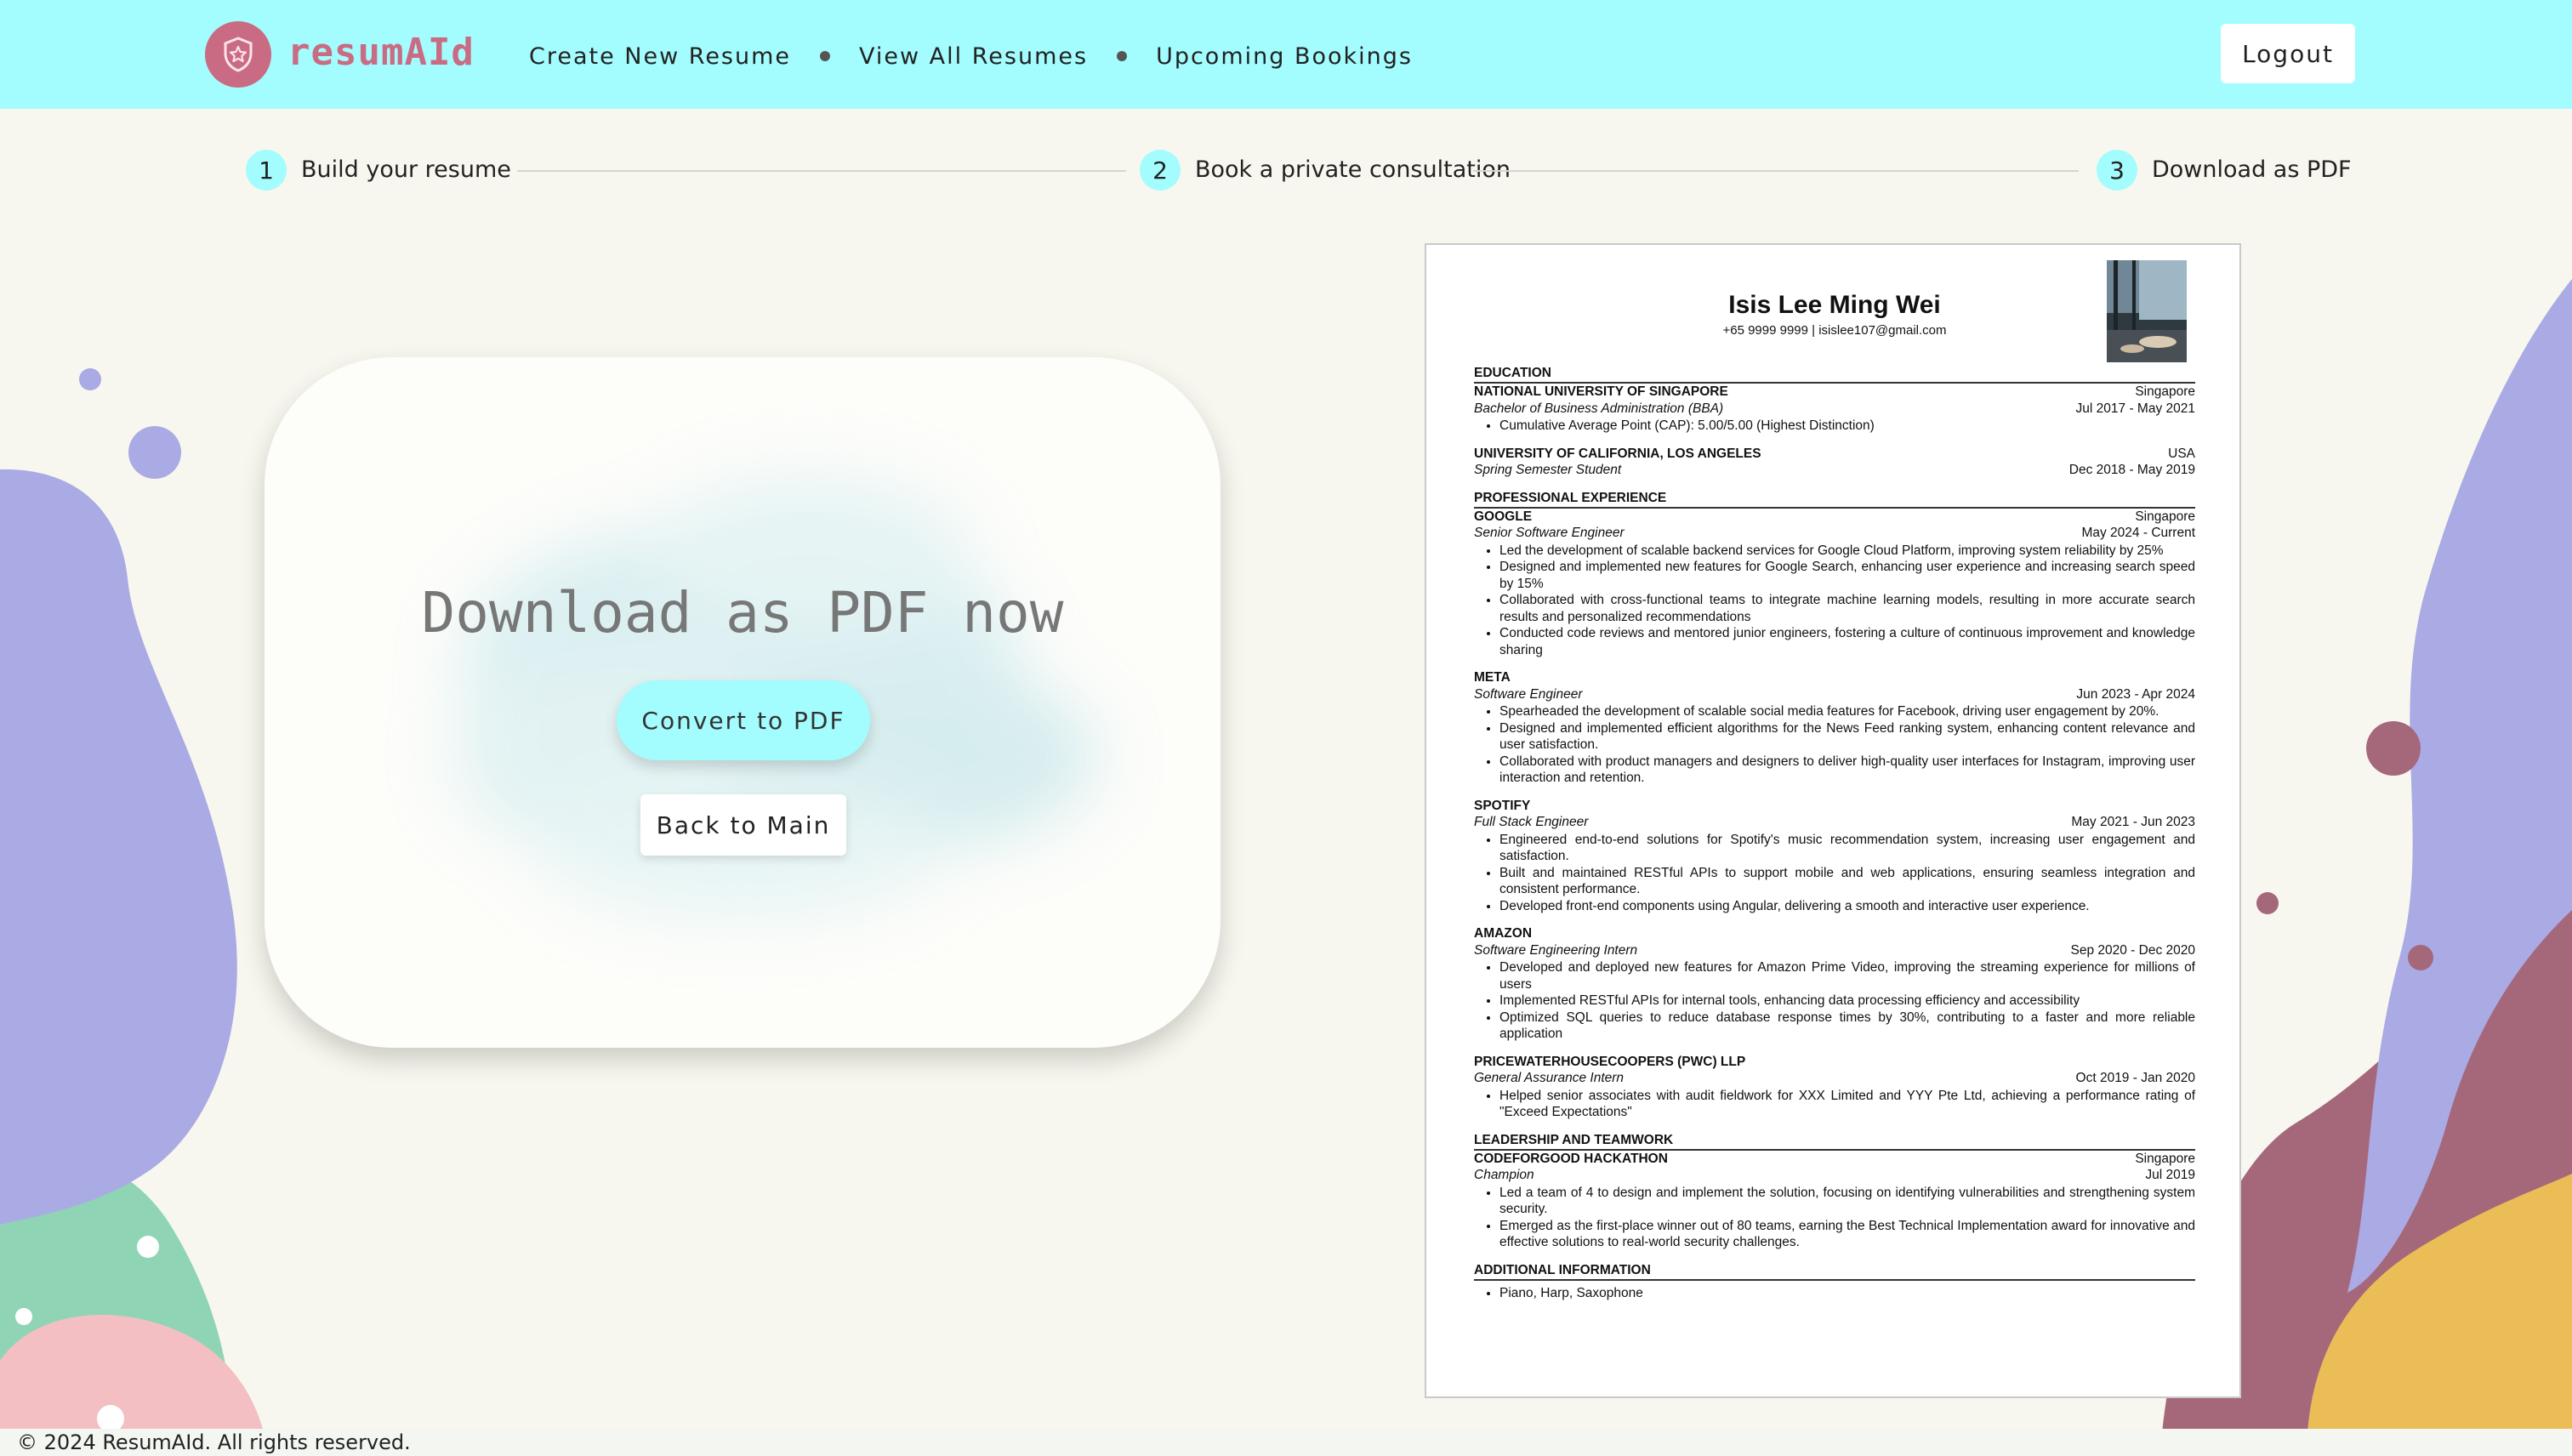 The height and width of the screenshot is (1456, 2572). Describe the element at coordinates (1550, 1078) in the screenshot. I see `entry-role: General Assurance Intern` at that location.